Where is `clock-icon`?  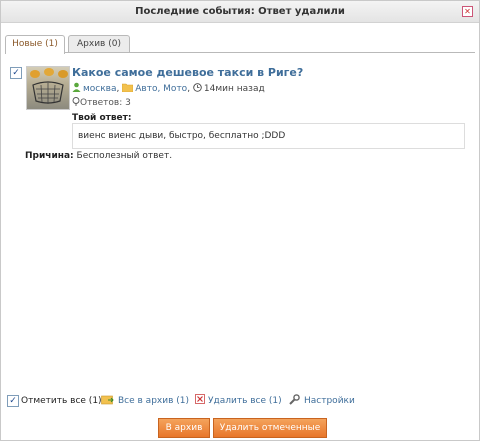 clock-icon is located at coordinates (197, 89).